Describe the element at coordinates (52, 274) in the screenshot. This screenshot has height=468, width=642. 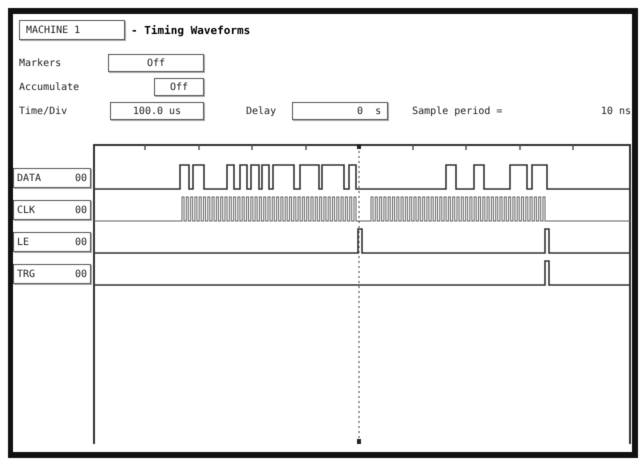
I see `channel-label: TRG 00` at that location.